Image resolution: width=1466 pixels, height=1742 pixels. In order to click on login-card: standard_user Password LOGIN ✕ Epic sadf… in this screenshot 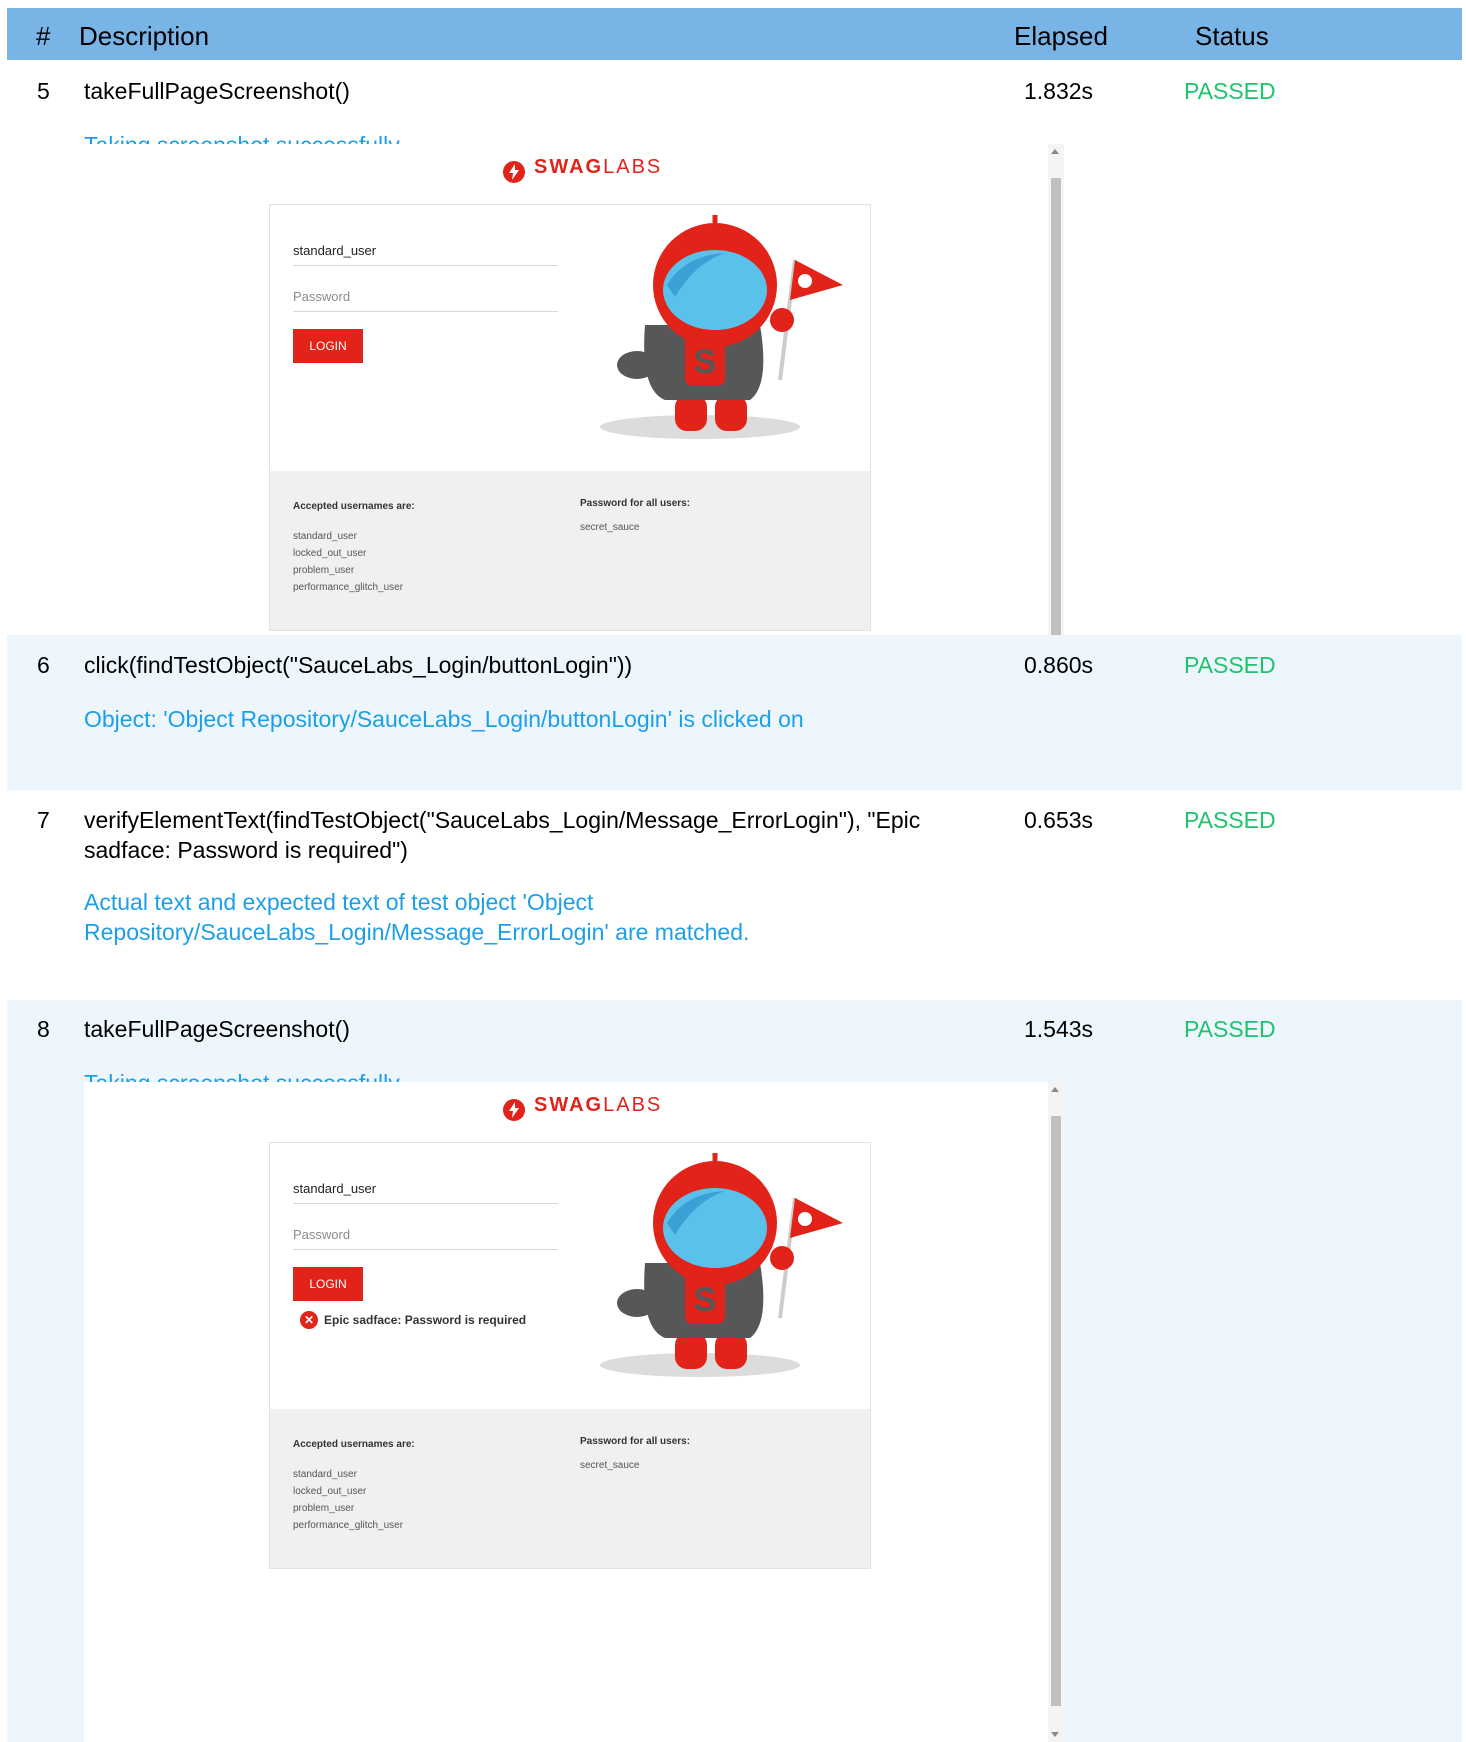, I will do `click(570, 1355)`.